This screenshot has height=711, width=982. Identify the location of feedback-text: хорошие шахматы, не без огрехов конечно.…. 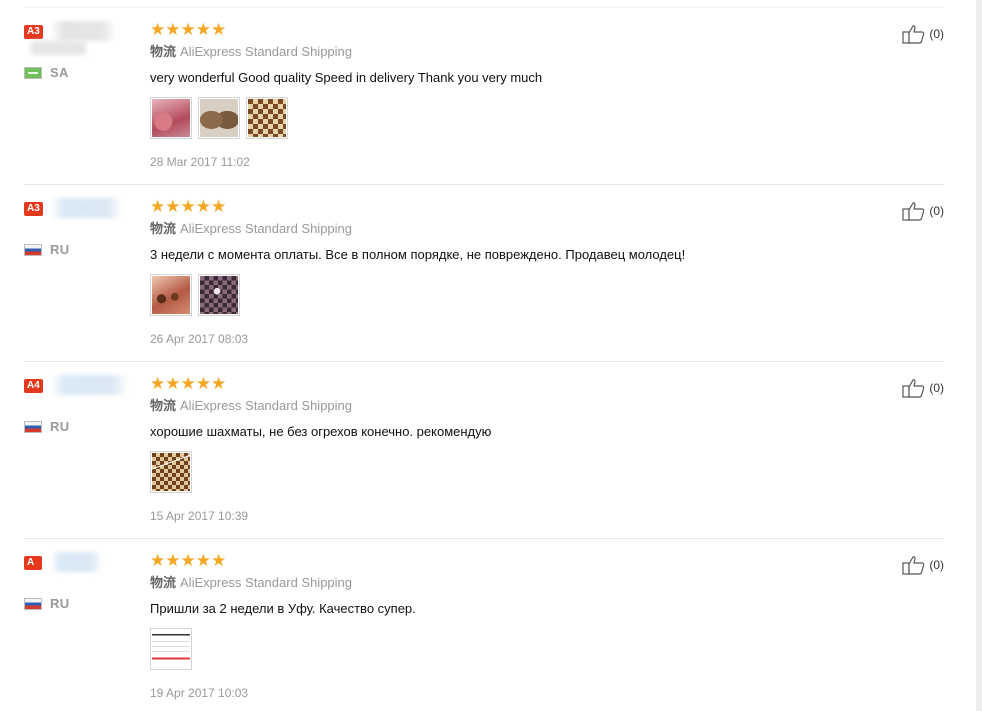
(321, 431).